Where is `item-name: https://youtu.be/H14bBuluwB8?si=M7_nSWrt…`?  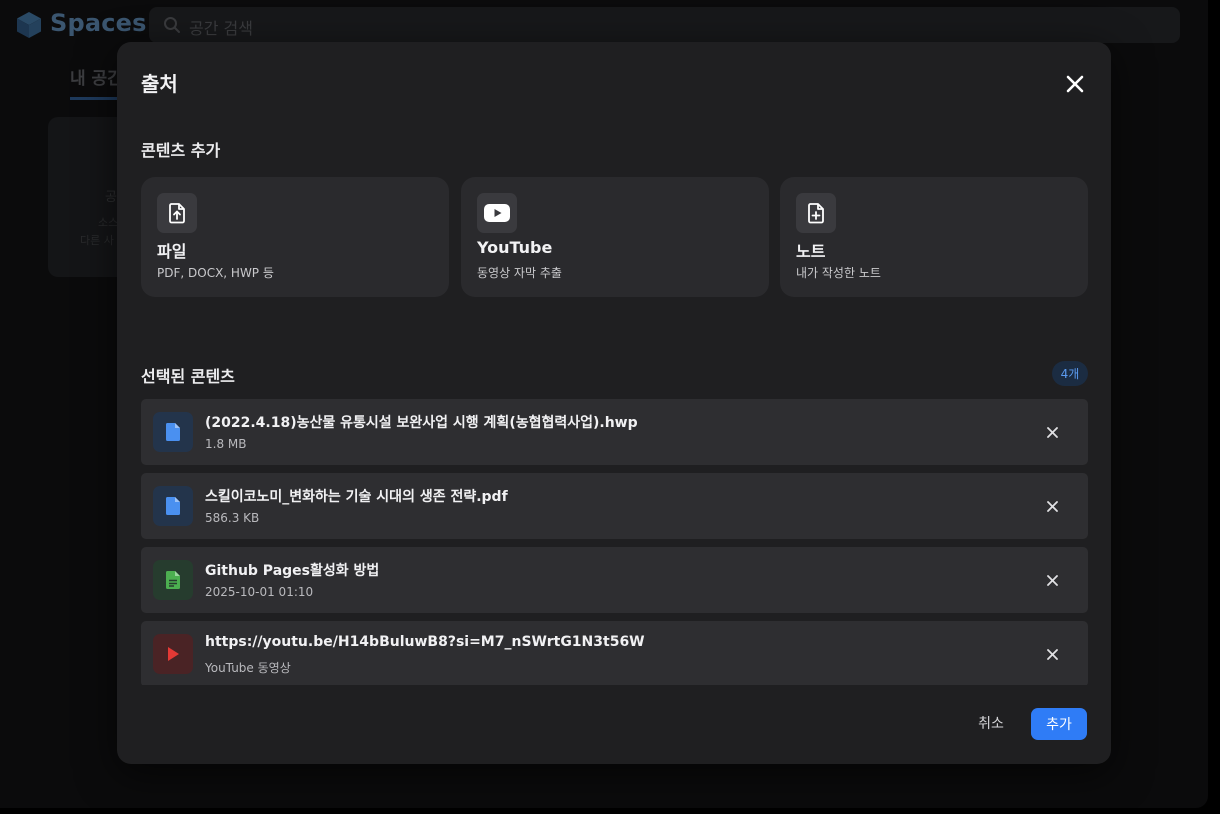
item-name: https://youtu.be/H14bBuluwB8?si=M7_nSWrt… is located at coordinates (425, 642).